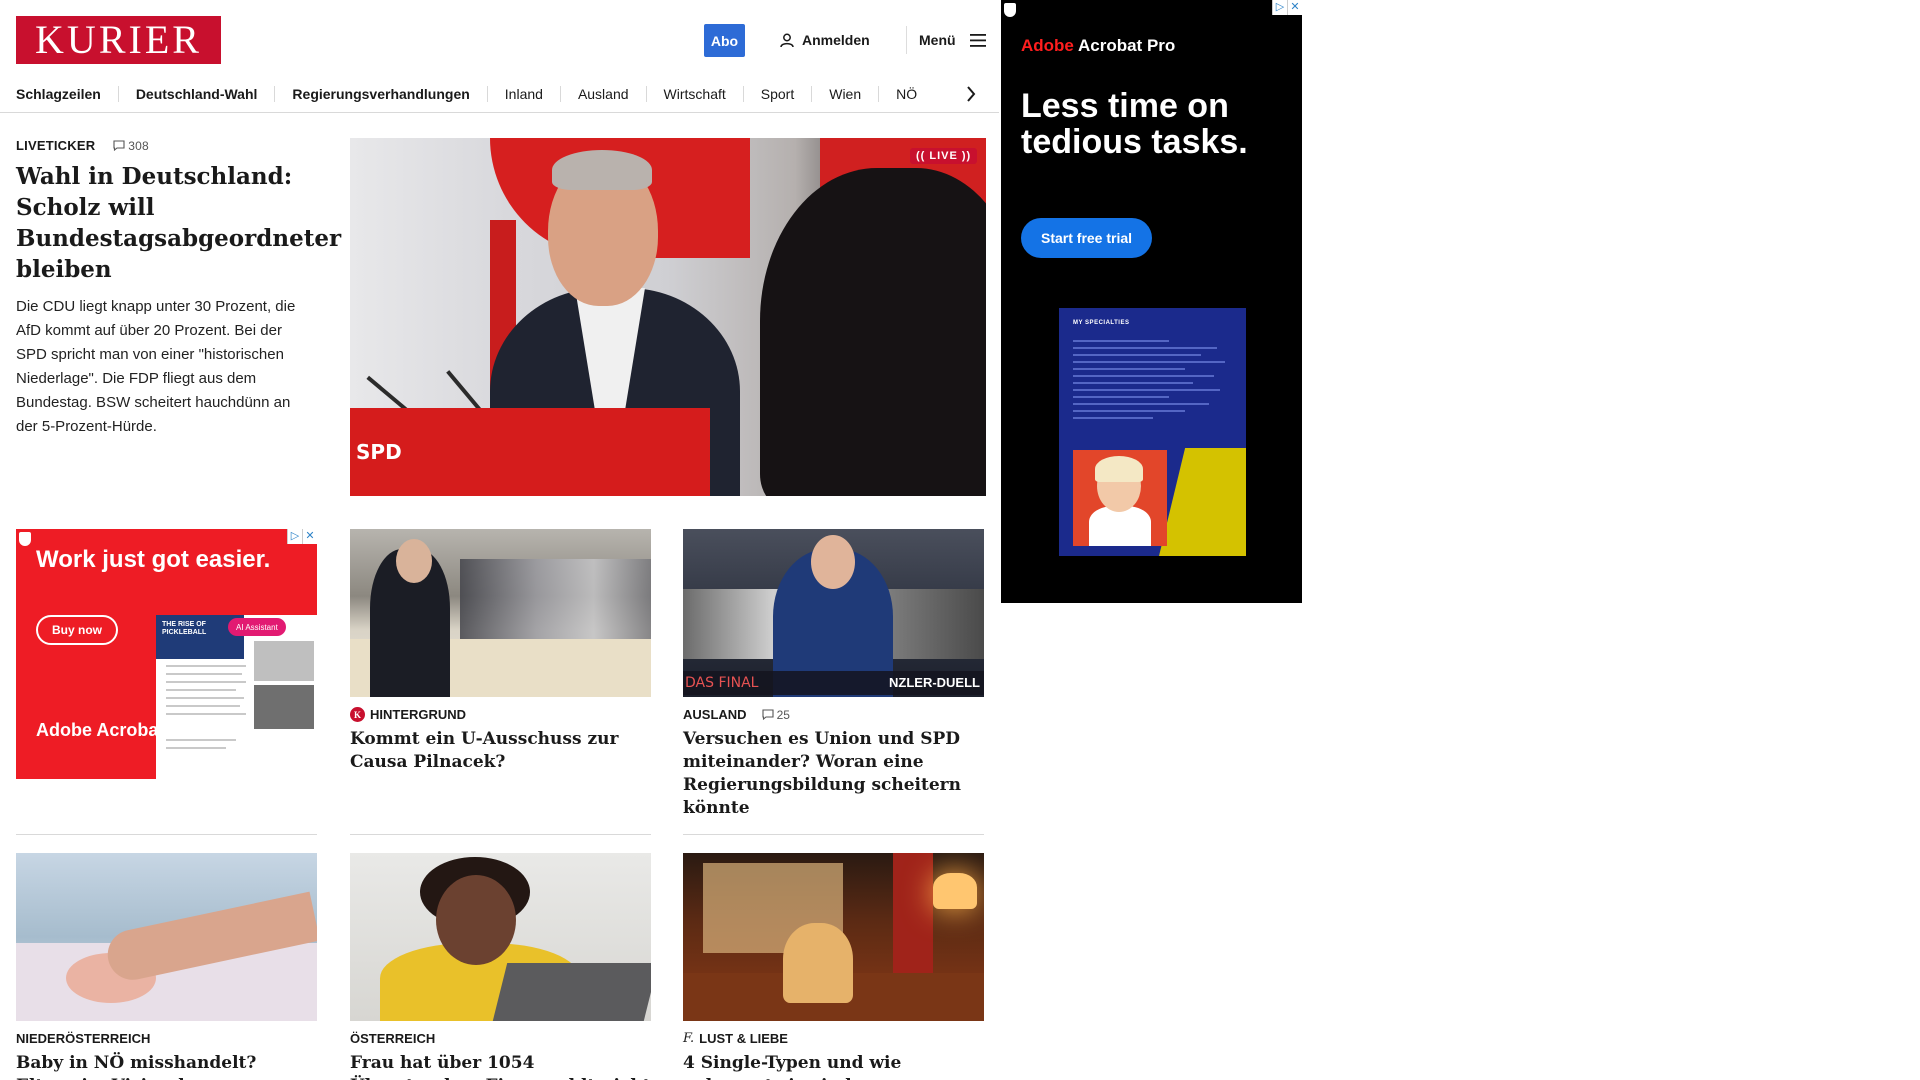  Describe the element at coordinates (602, 170) in the screenshot. I see `image-figure` at that location.